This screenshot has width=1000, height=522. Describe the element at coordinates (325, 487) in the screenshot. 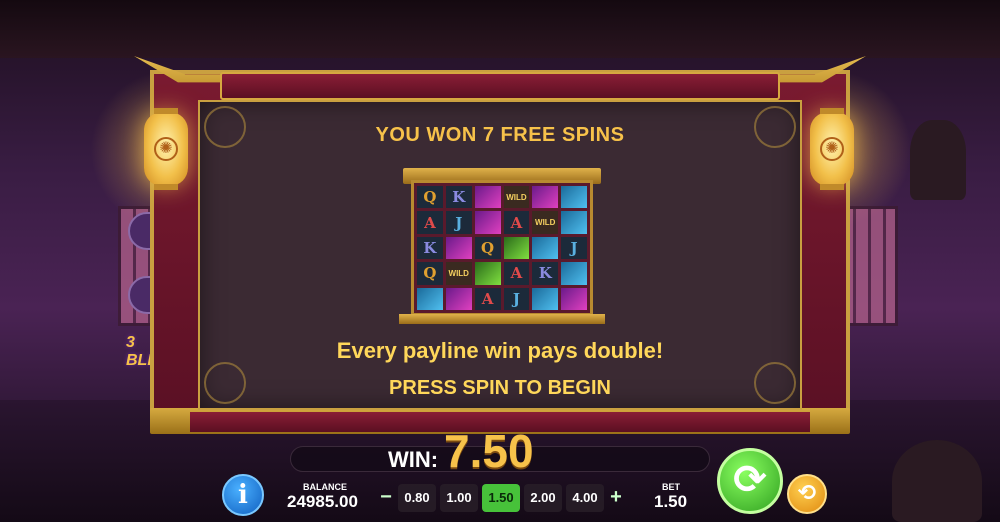

I see `balance-label: BALANCE` at that location.